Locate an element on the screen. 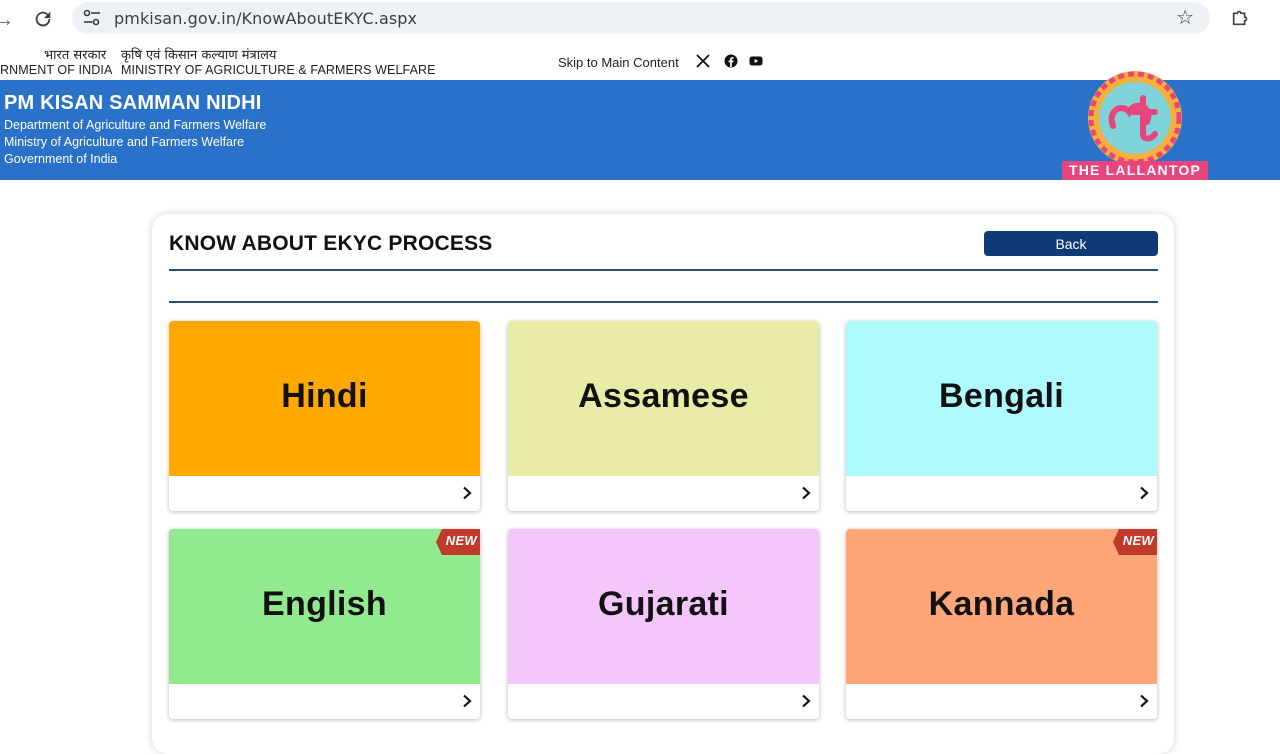 The width and height of the screenshot is (1280, 754). language-label: Gujarati is located at coordinates (663, 604).